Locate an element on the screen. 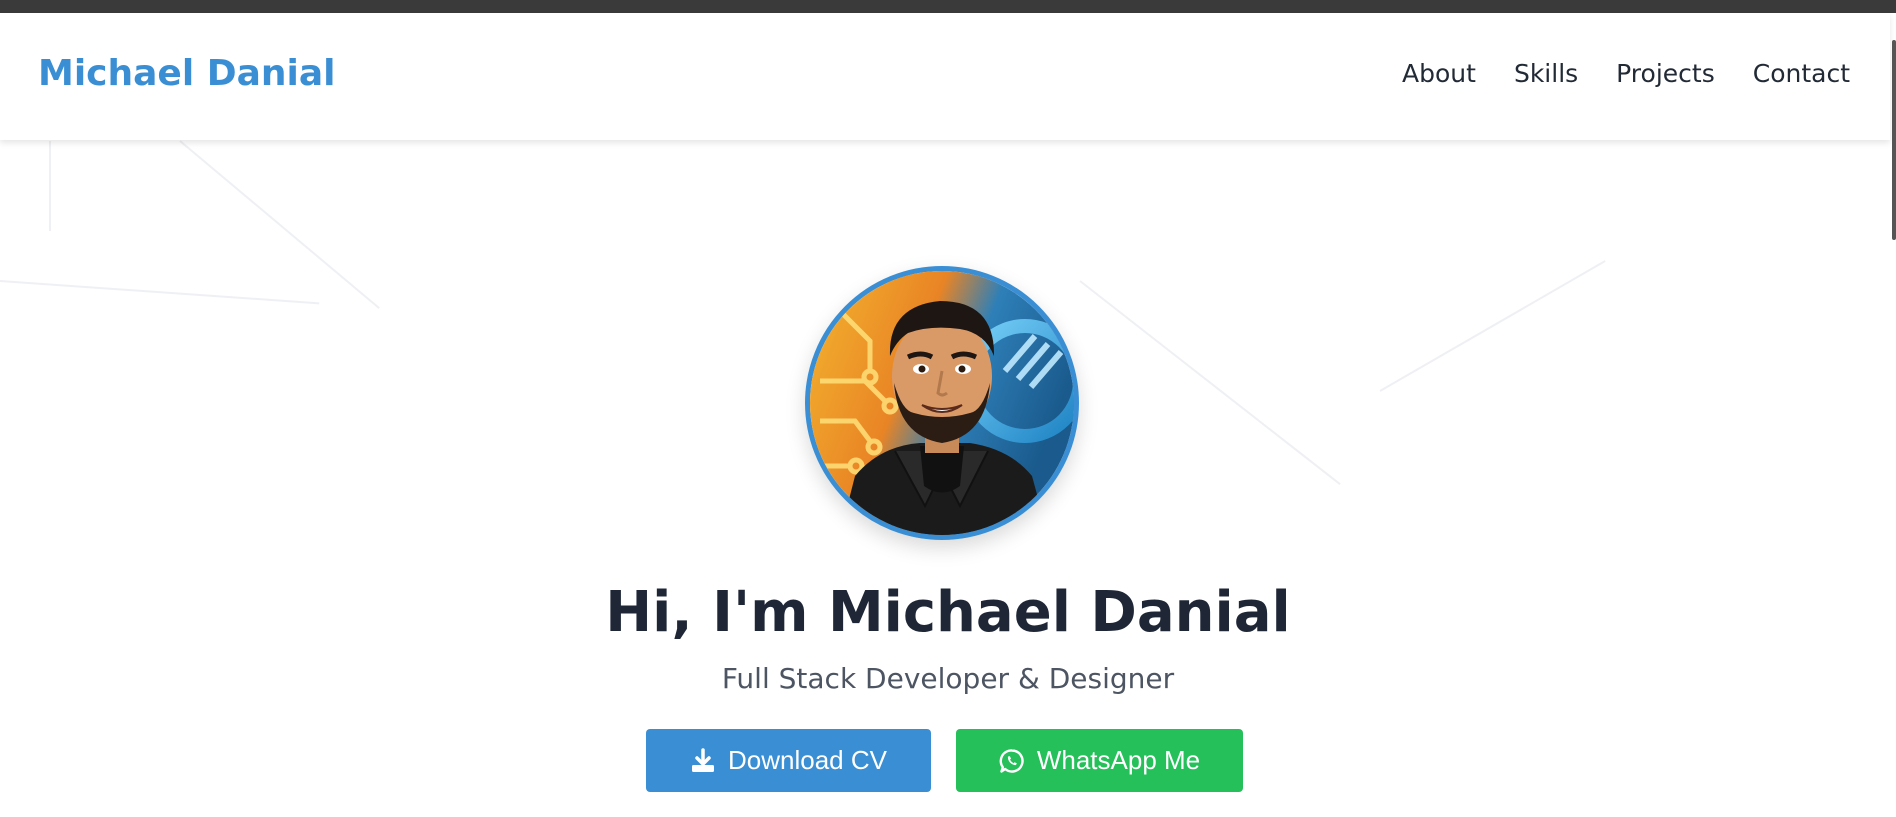 This screenshot has width=1896, height=817. nav-links: About Skills Projects Contact is located at coordinates (1626, 73).